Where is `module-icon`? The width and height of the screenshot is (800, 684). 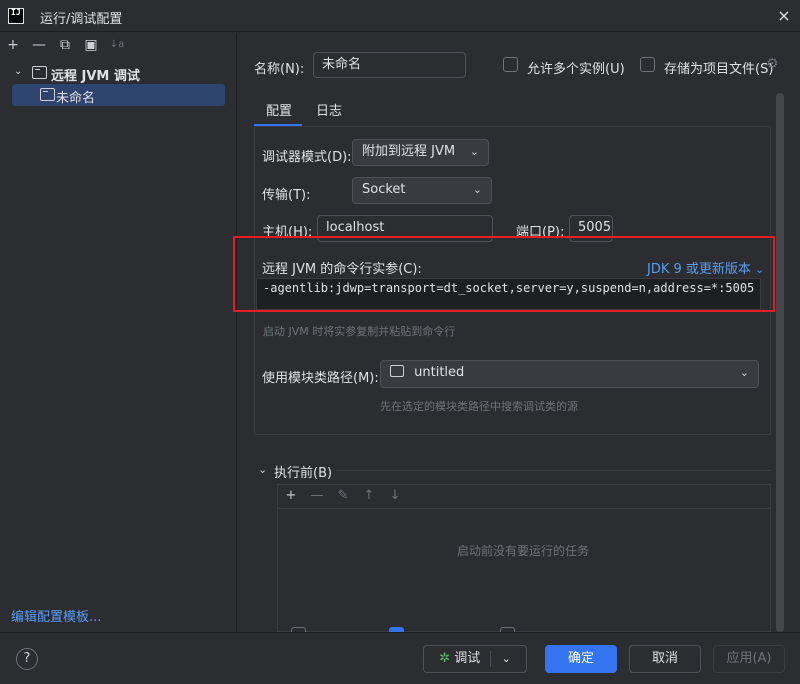 module-icon is located at coordinates (397, 371).